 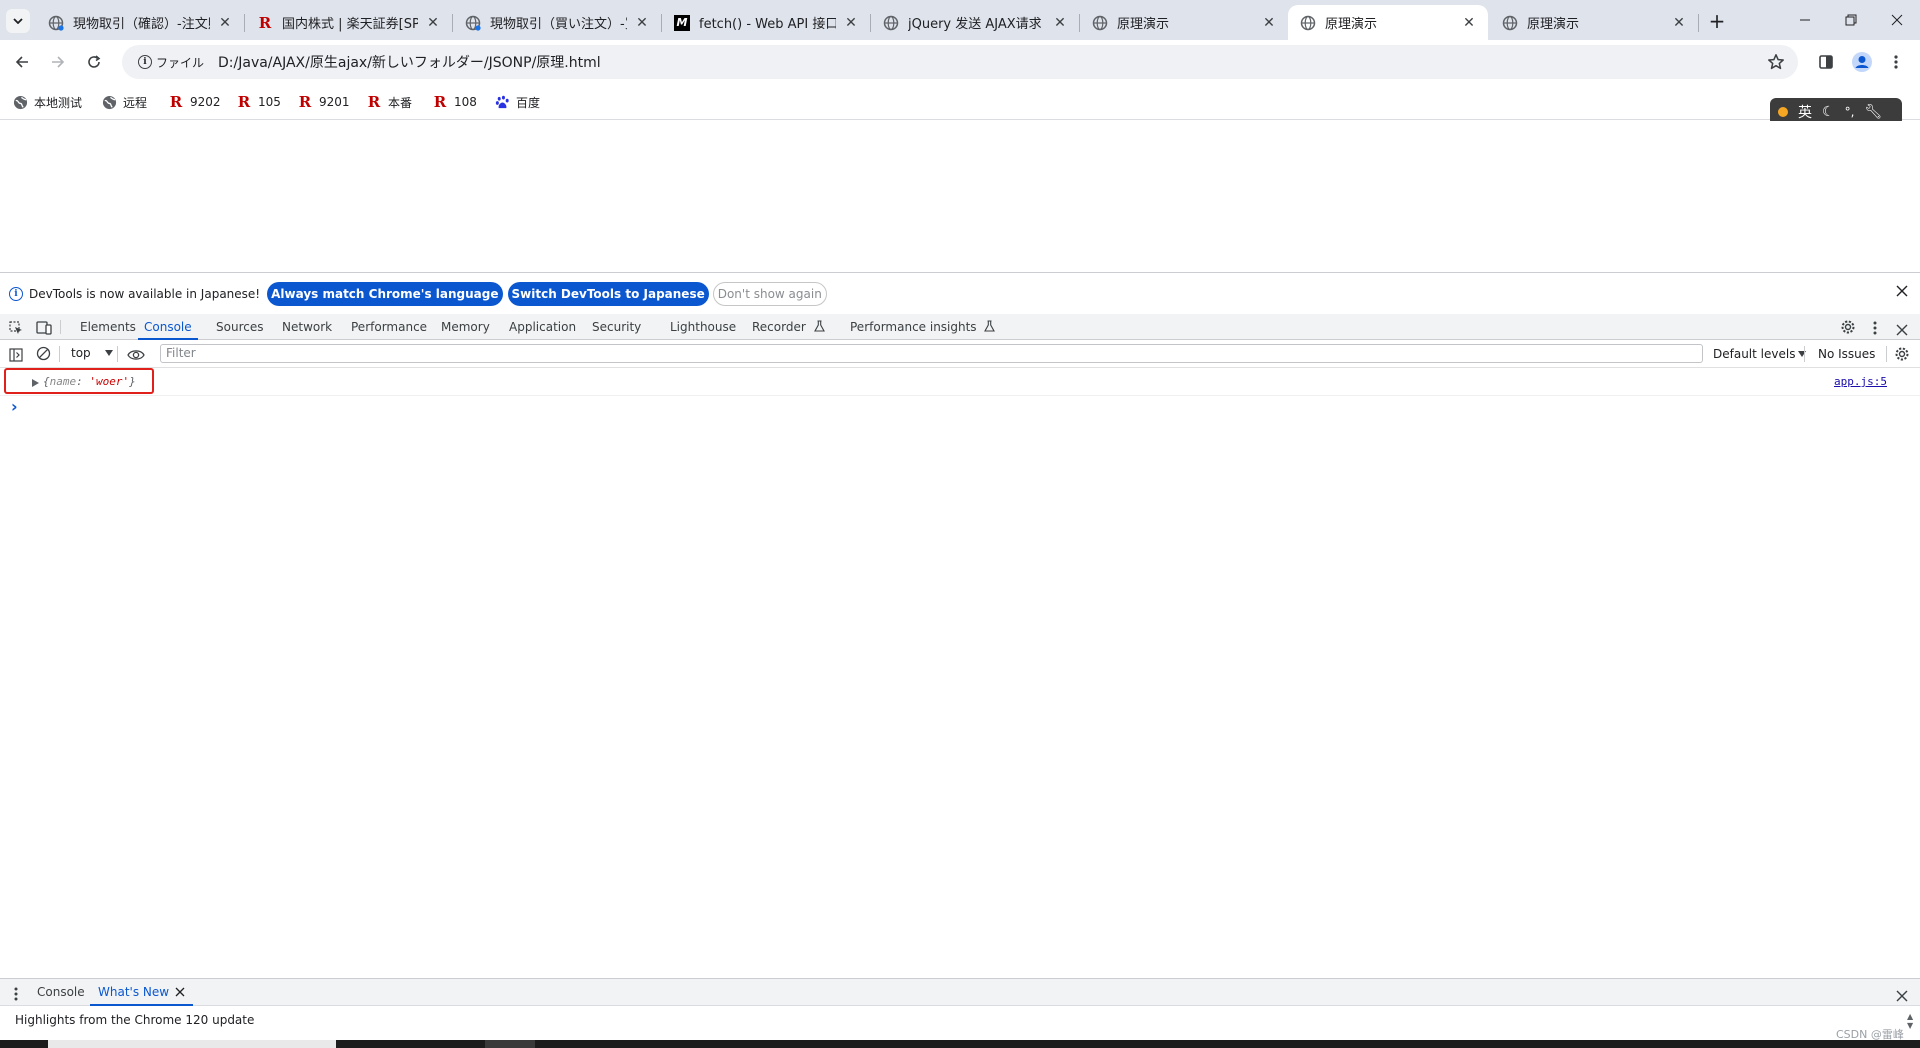 What do you see at coordinates (788, 327) in the screenshot?
I see `tab-recorder: Recorder` at bounding box center [788, 327].